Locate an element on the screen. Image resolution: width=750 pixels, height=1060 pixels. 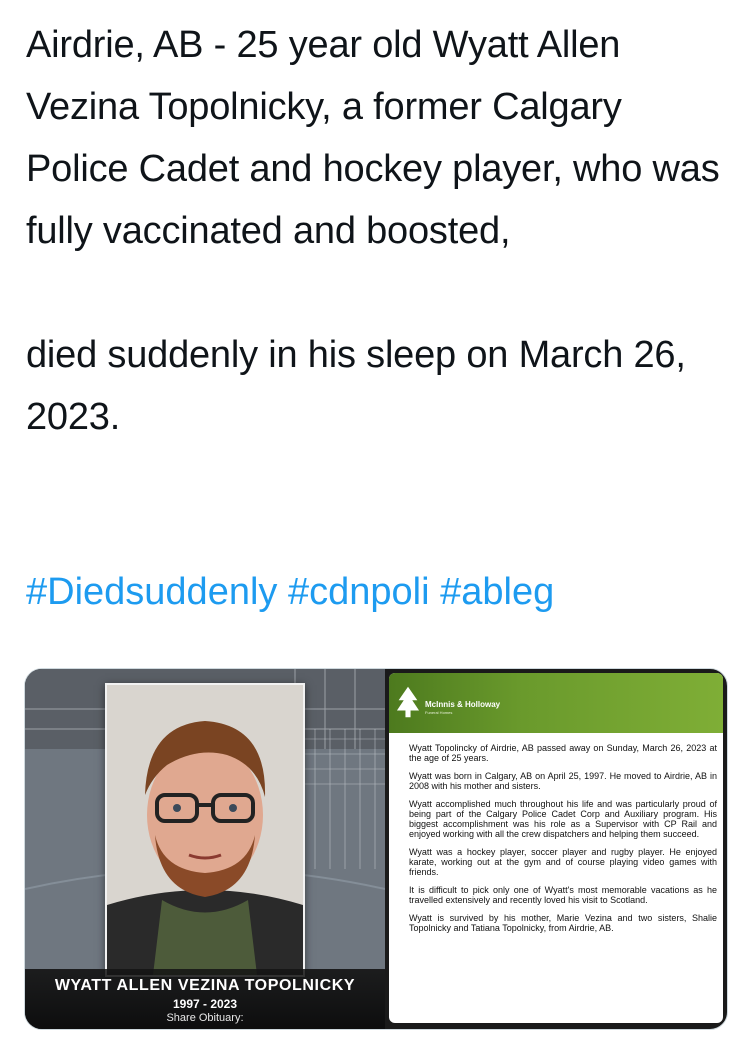
life-years: 1997 - 2023 is located at coordinates (205, 1004).